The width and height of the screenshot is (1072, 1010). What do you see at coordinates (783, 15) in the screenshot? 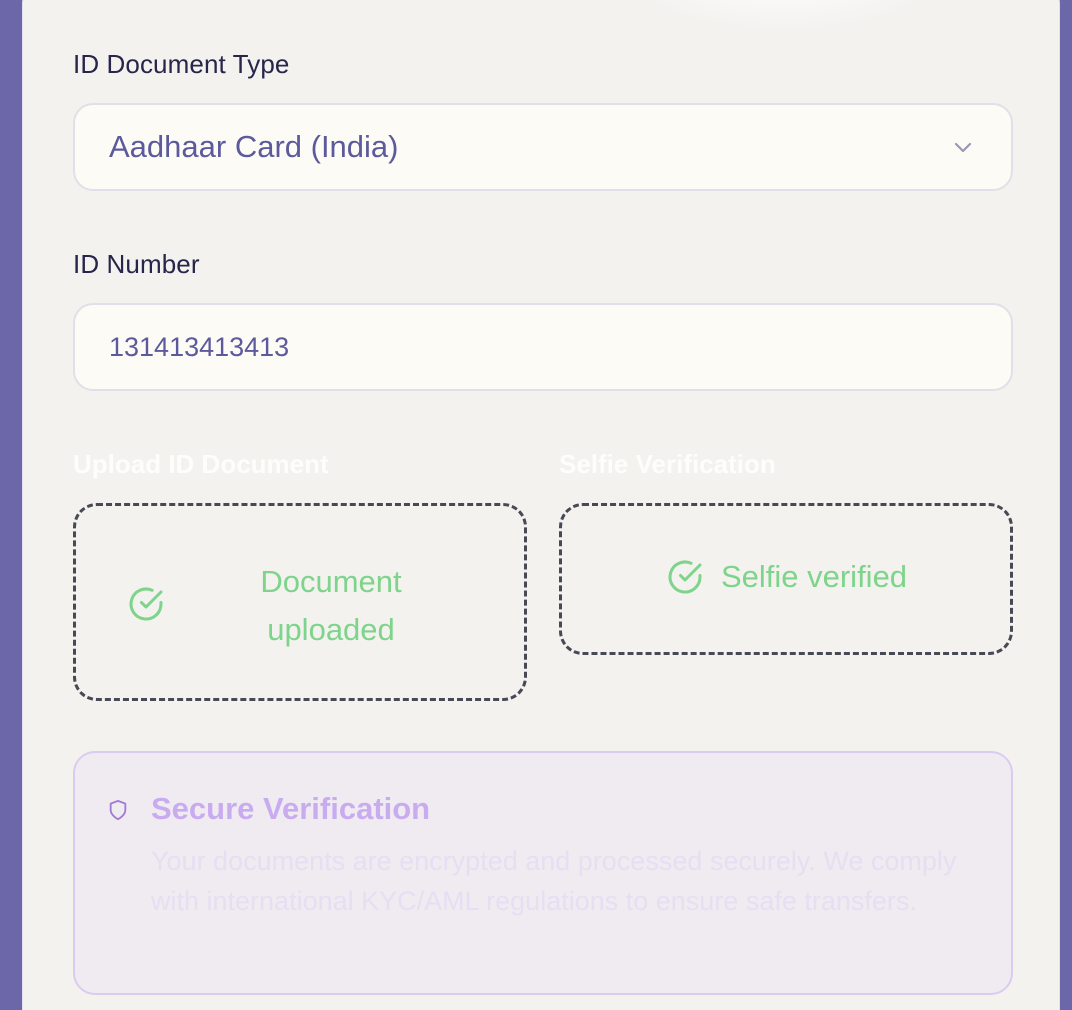
I see `card-glow` at bounding box center [783, 15].